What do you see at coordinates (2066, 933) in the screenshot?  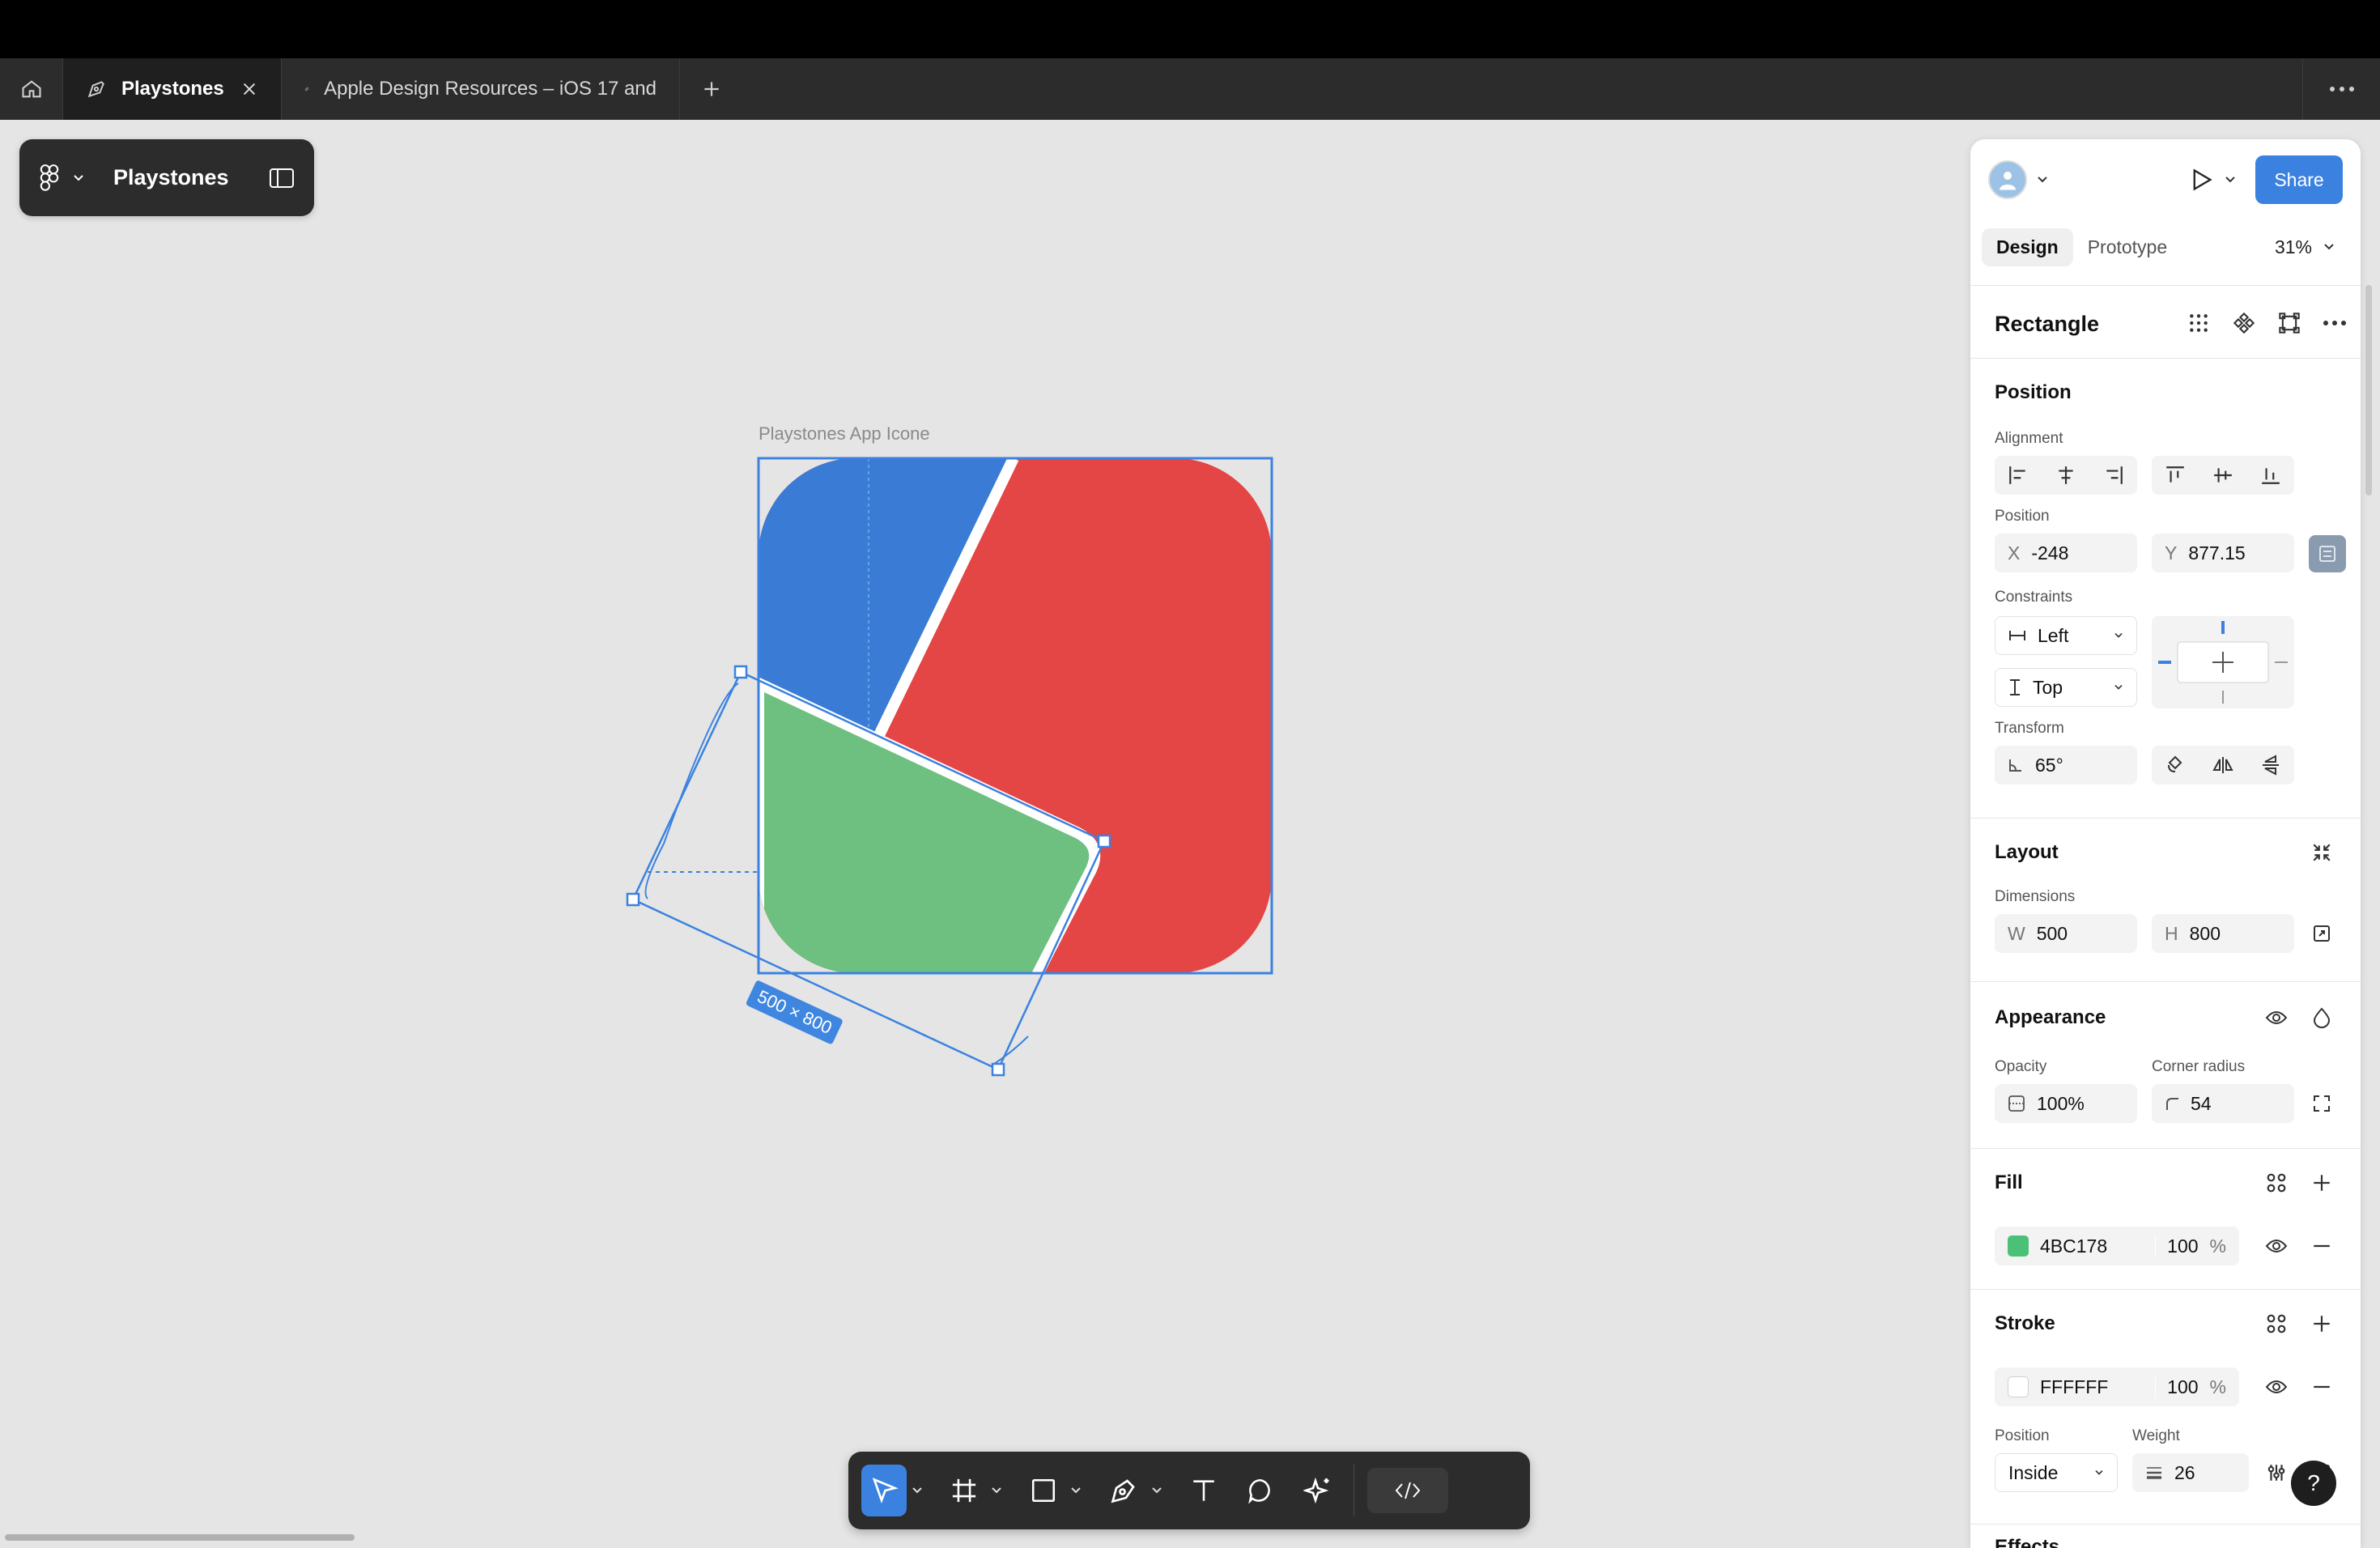 I see `width-field: W 500` at bounding box center [2066, 933].